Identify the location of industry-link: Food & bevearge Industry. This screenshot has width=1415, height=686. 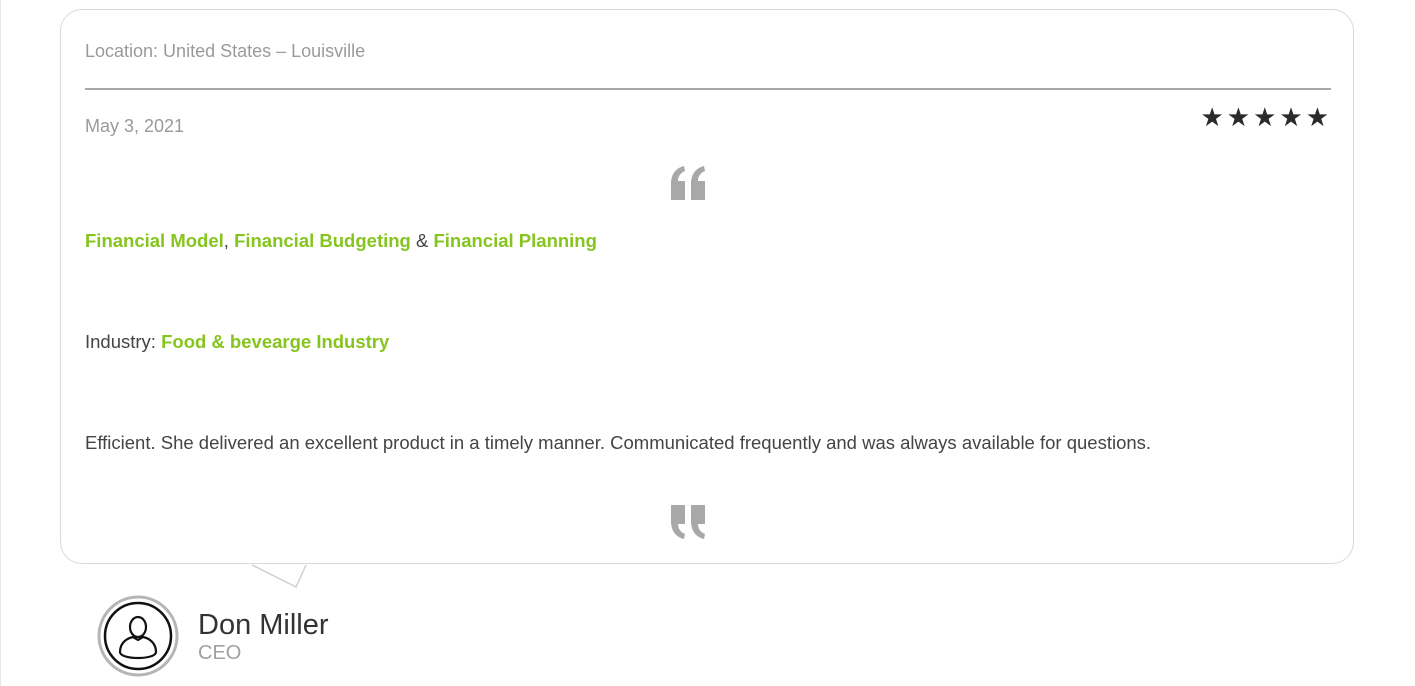
(275, 341).